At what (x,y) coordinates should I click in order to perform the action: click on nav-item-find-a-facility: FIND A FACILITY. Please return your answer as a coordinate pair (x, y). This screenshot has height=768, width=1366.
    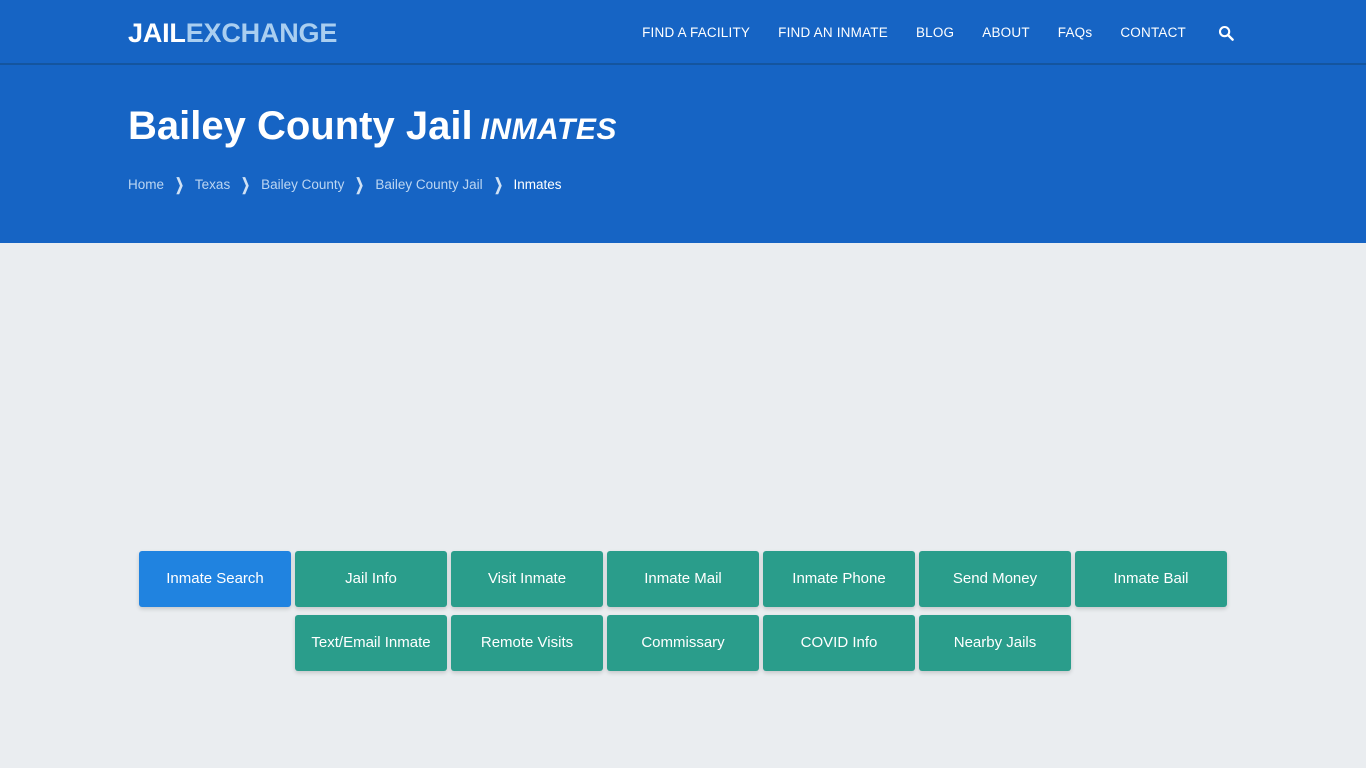
    Looking at the image, I should click on (696, 32).